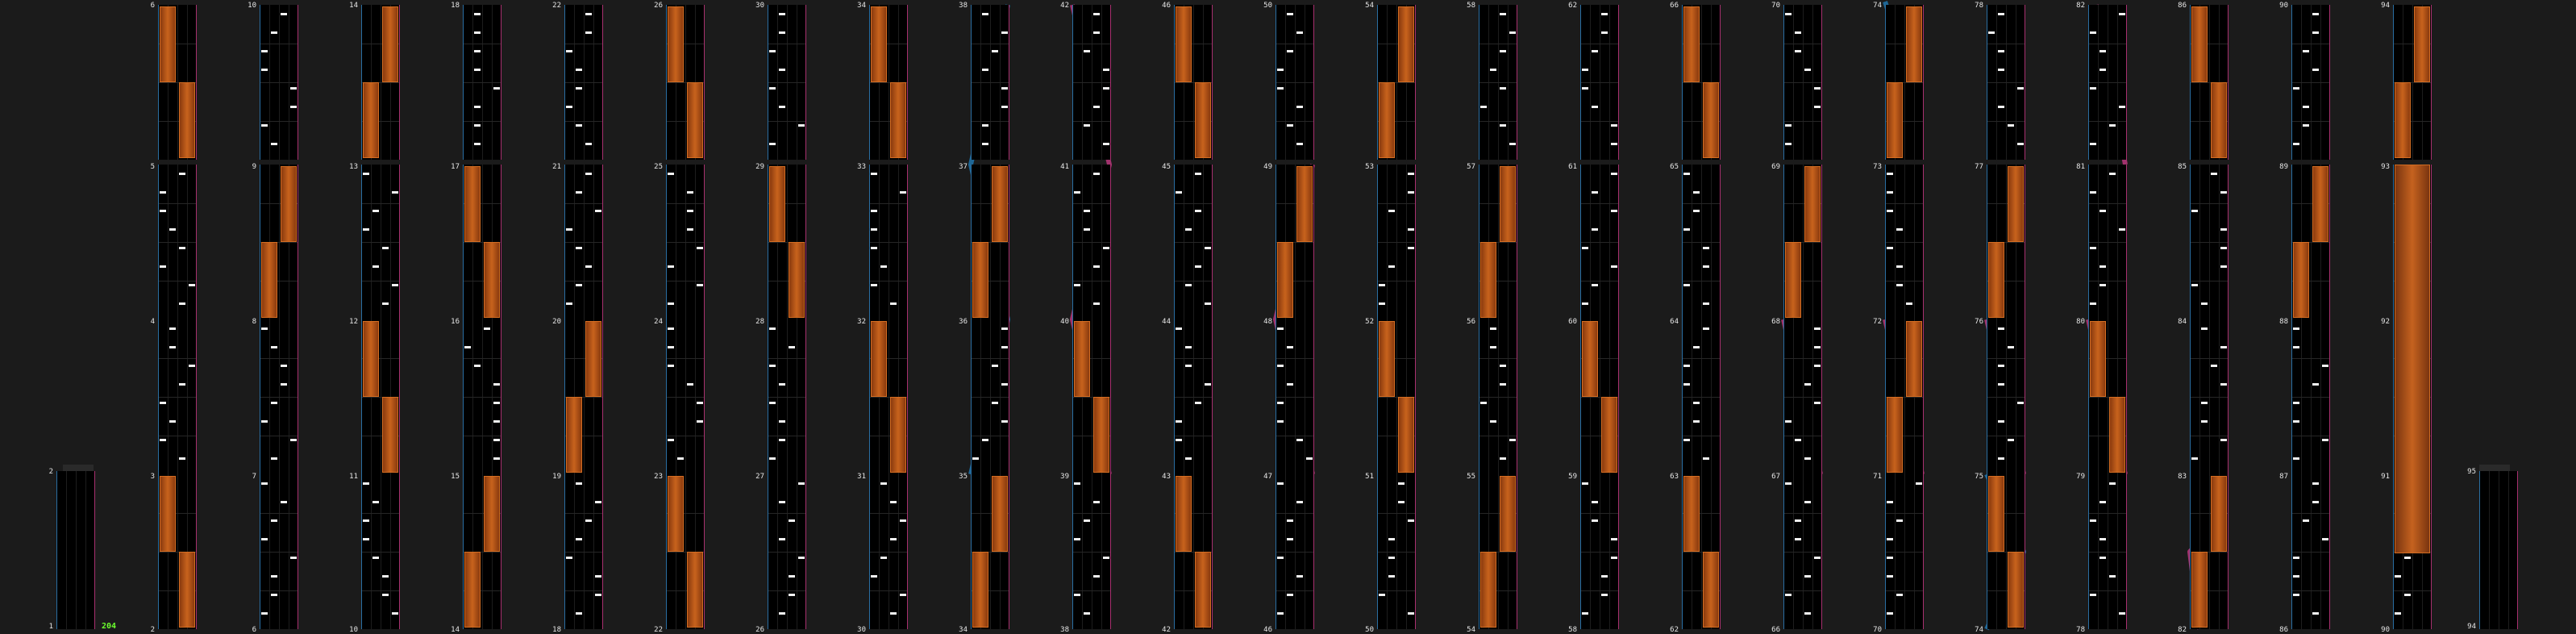 The width and height of the screenshot is (2576, 634). What do you see at coordinates (556, 322) in the screenshot?
I see `measure-number: 20` at bounding box center [556, 322].